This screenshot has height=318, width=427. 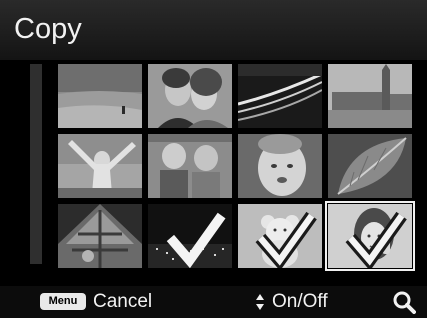 I want to click on thumbnail-baby-face, so click(x=280, y=166).